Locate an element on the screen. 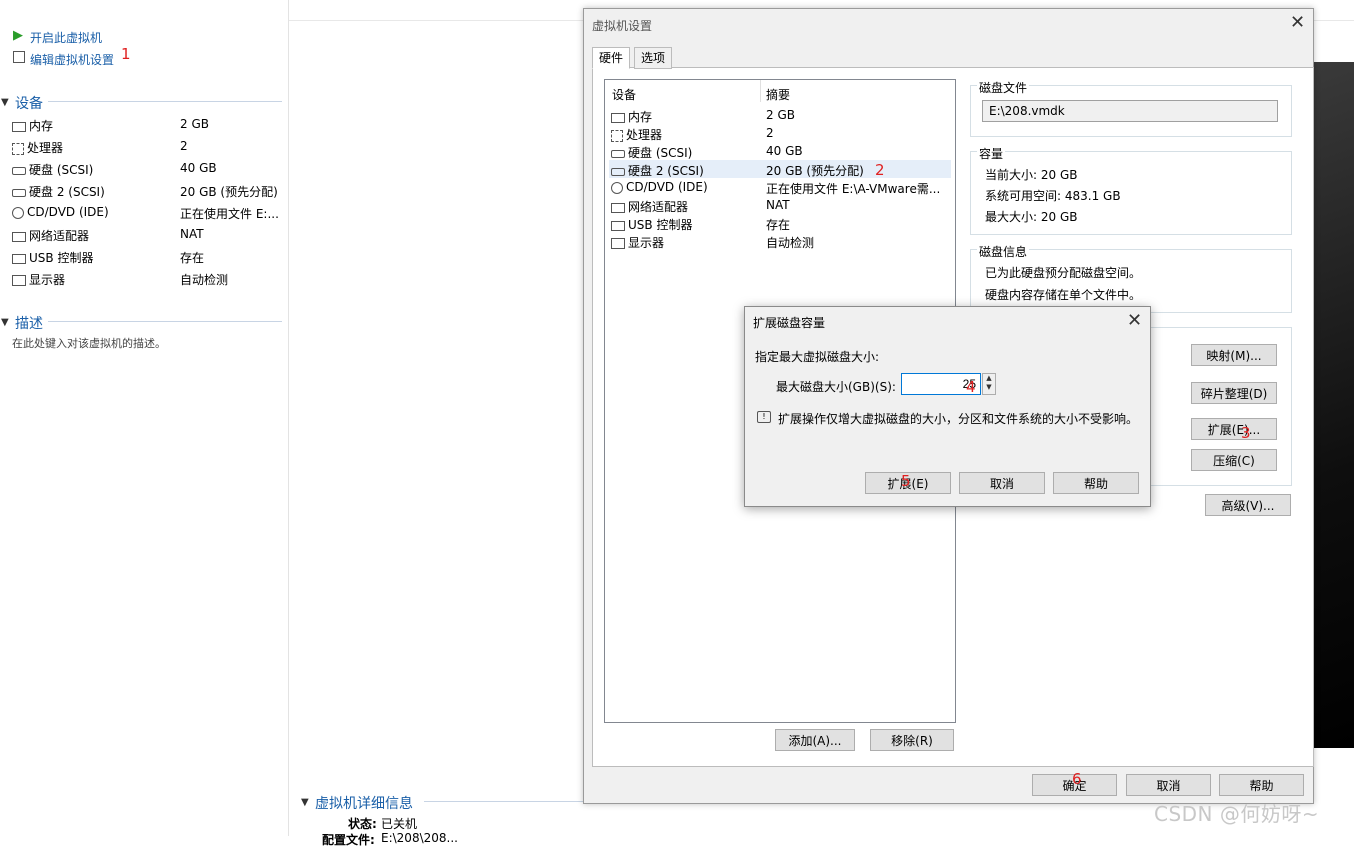 The image size is (1354, 848). max-size: 最大大小: 20 GB is located at coordinates (1031, 217).